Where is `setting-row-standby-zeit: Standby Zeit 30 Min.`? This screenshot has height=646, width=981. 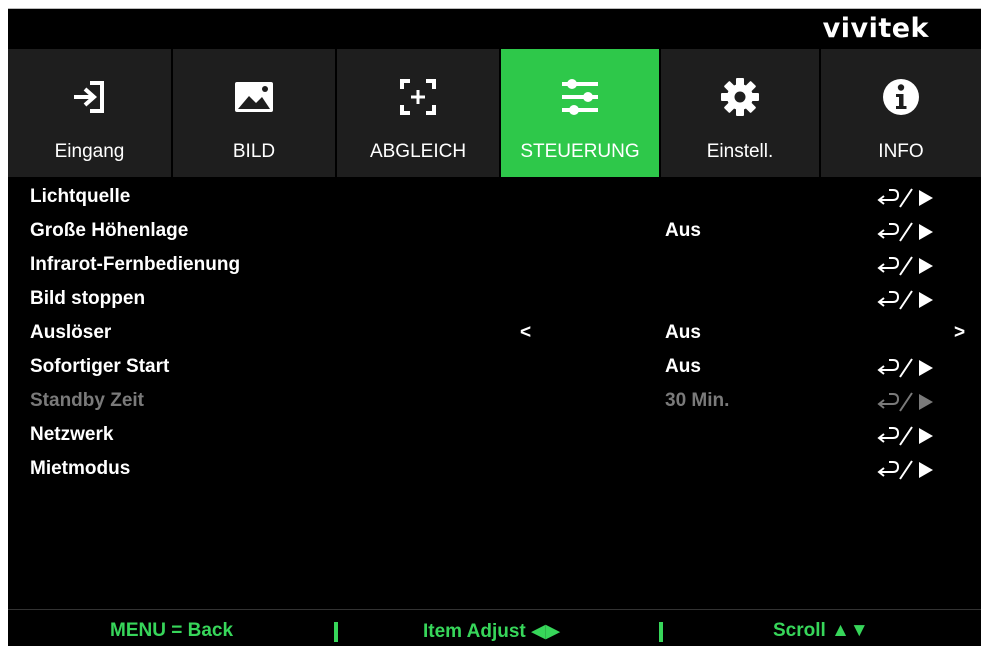
setting-row-standby-zeit: Standby Zeit 30 Min. is located at coordinates (494, 402).